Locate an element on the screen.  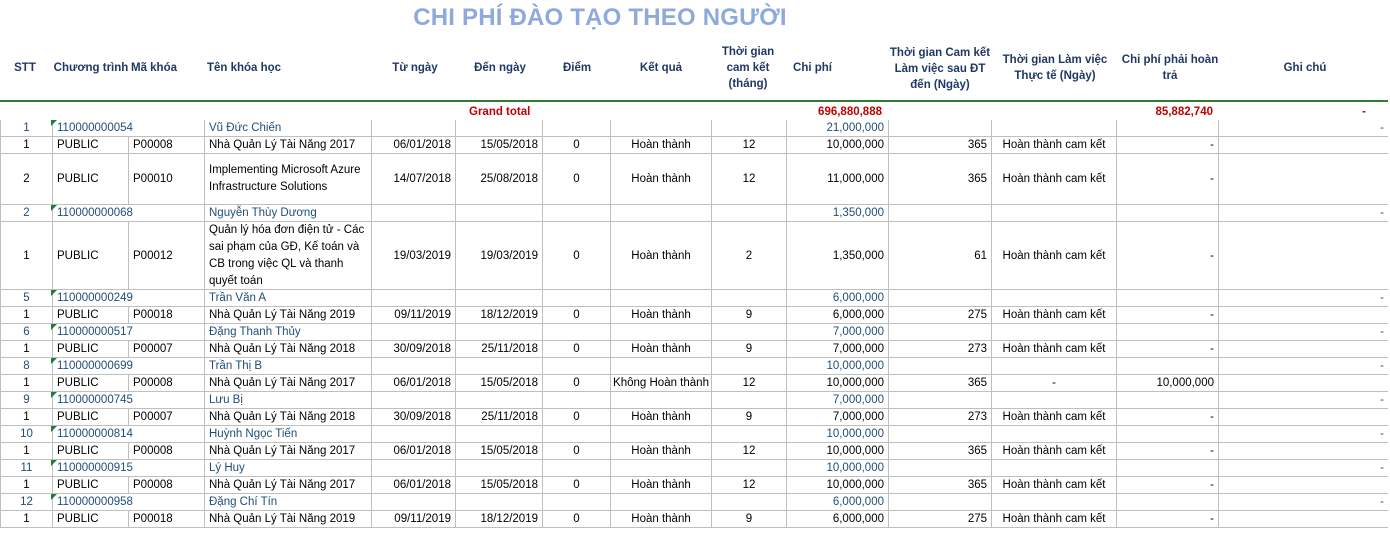
employee-code: 110000000054 is located at coordinates (128, 128).